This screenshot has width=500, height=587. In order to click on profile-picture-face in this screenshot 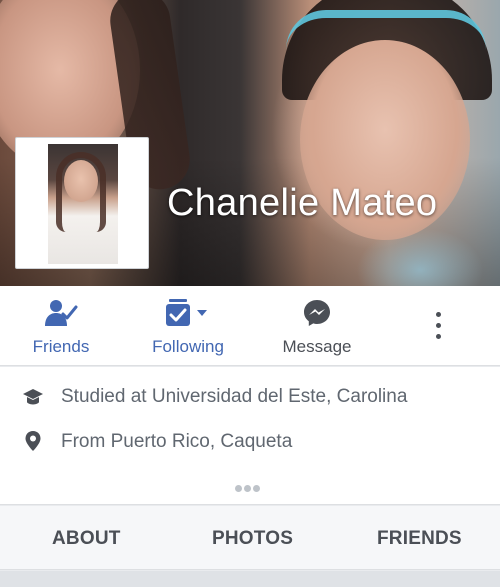, I will do `click(81, 181)`.